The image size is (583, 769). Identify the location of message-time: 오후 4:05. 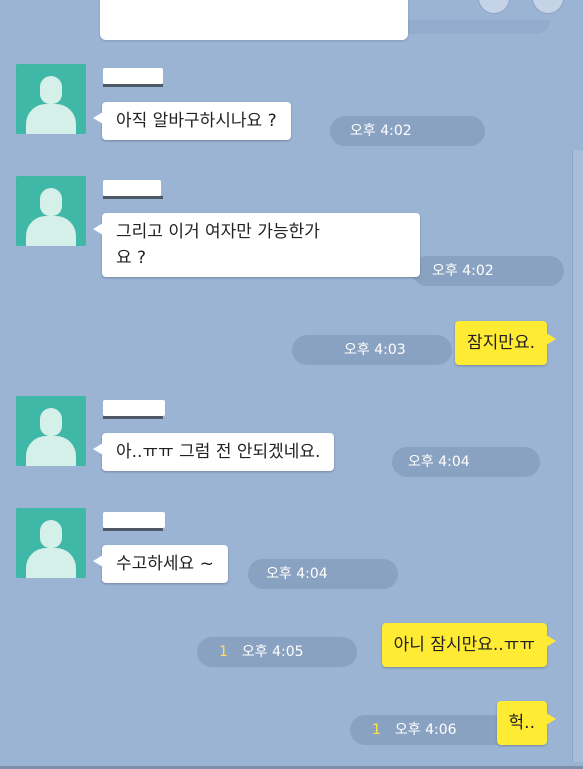
(272, 652).